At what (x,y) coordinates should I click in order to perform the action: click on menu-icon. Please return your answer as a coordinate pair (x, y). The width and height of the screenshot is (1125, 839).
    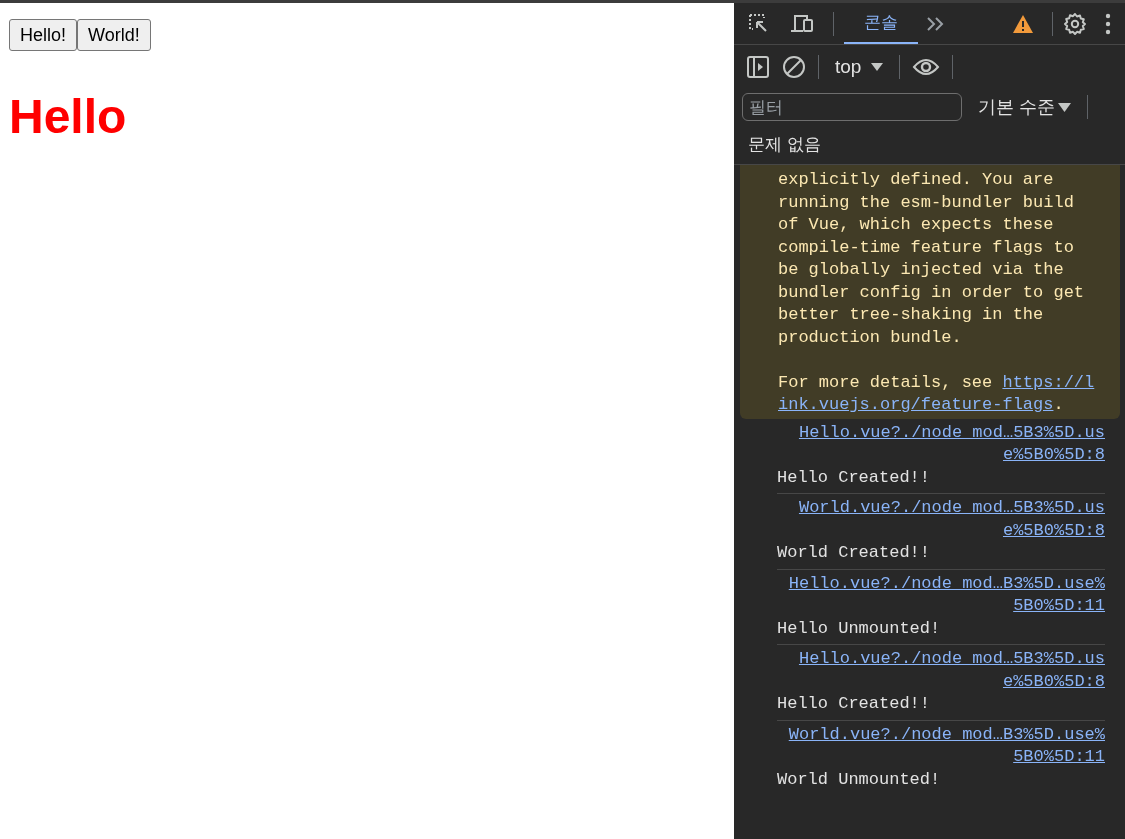
    Looking at the image, I should click on (1108, 23).